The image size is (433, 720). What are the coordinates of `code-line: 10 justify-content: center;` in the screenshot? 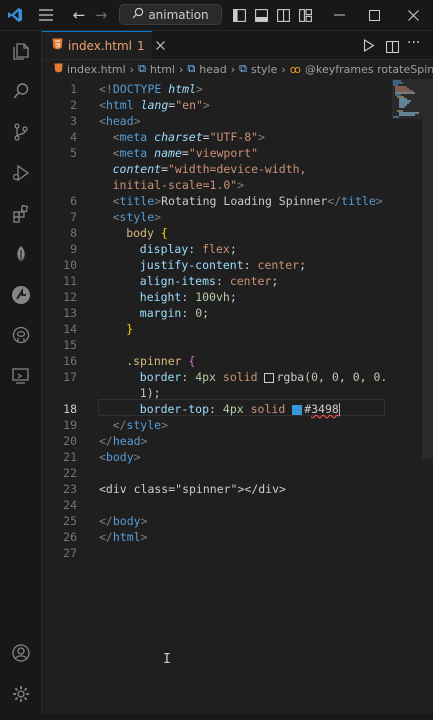 It's located at (217, 265).